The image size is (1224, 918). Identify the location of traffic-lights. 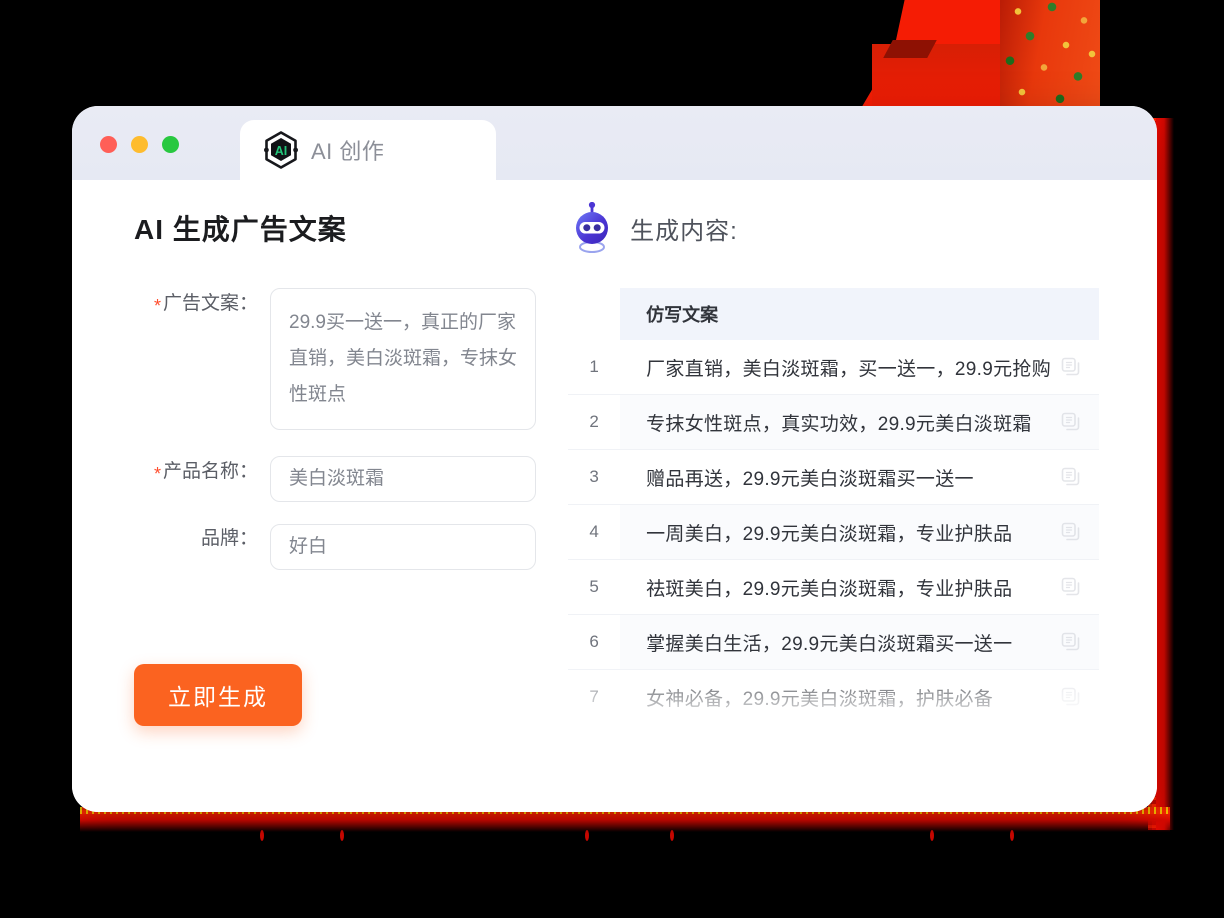
(139, 144).